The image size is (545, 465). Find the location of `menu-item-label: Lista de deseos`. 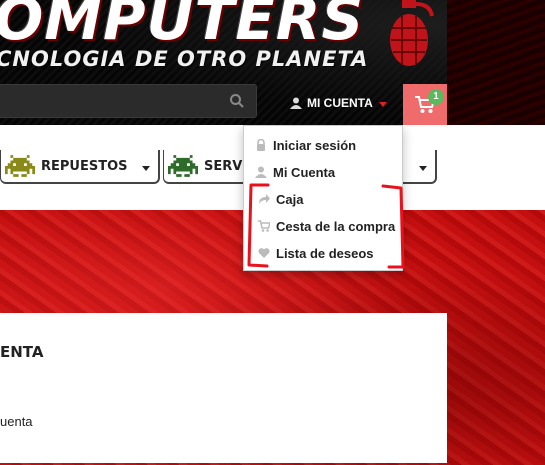

menu-item-label: Lista de deseos is located at coordinates (325, 253).